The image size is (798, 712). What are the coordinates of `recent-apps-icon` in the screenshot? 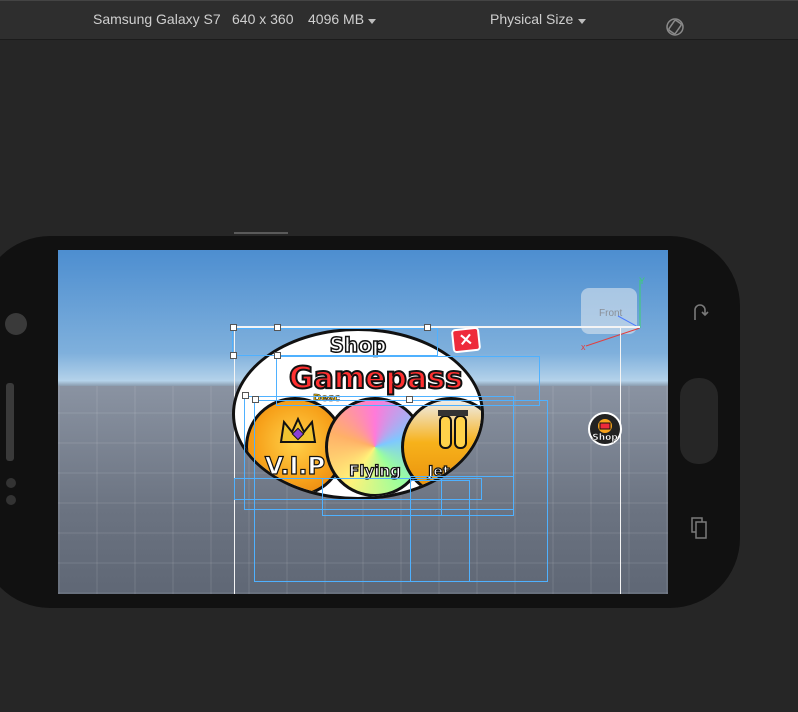 It's located at (699, 528).